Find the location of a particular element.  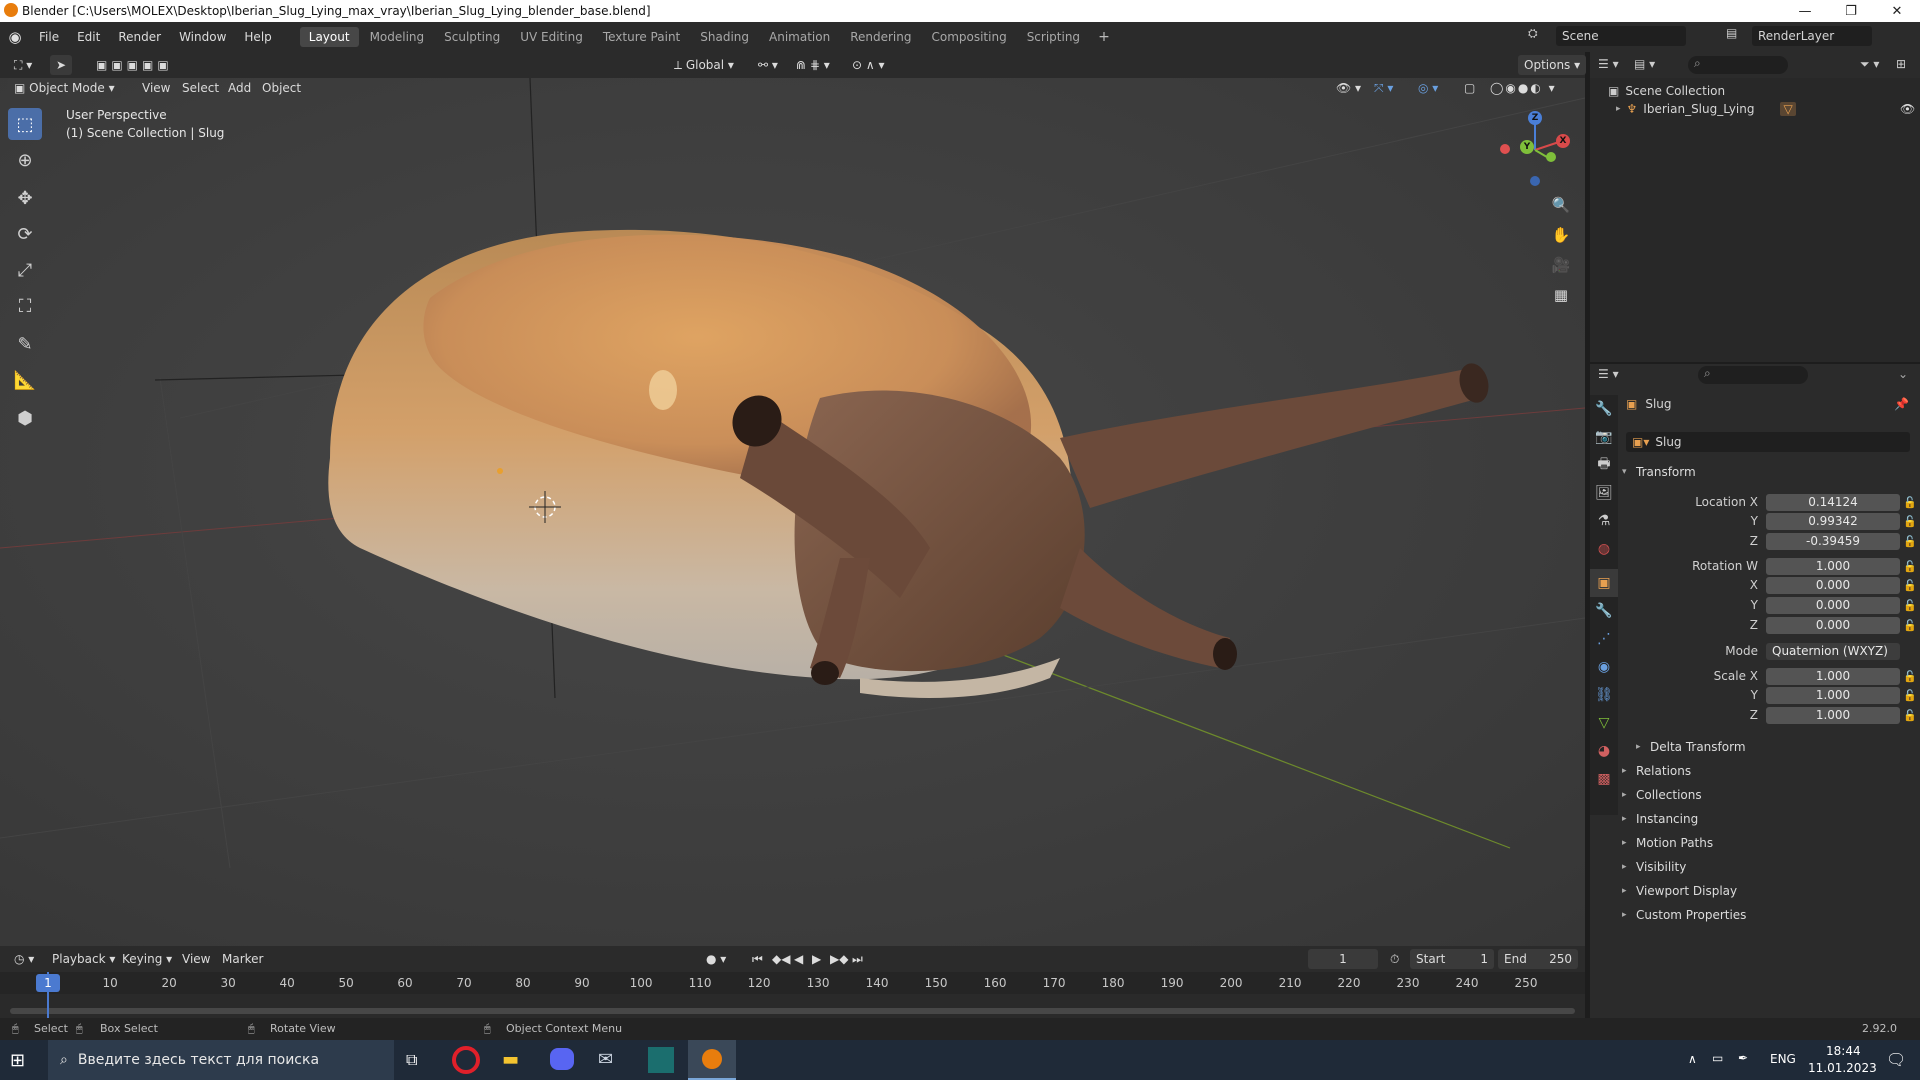

tray-time: 18:44 is located at coordinates (1843, 1051).